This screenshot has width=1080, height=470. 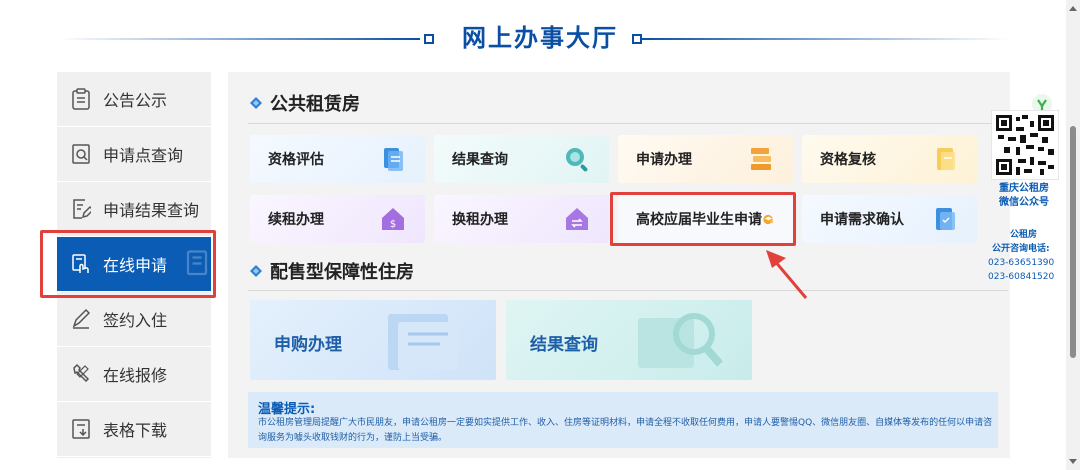 I want to click on card-application-processing: 申请办理, so click(x=705, y=159).